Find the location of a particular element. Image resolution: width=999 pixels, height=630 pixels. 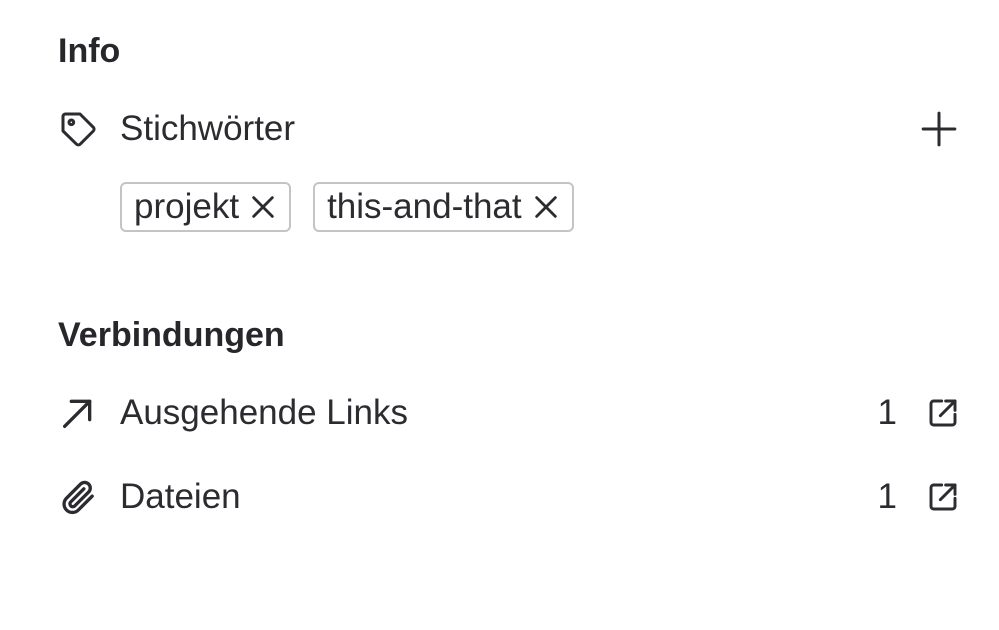

keyword-tag-label: this-and-that is located at coordinates (424, 206).